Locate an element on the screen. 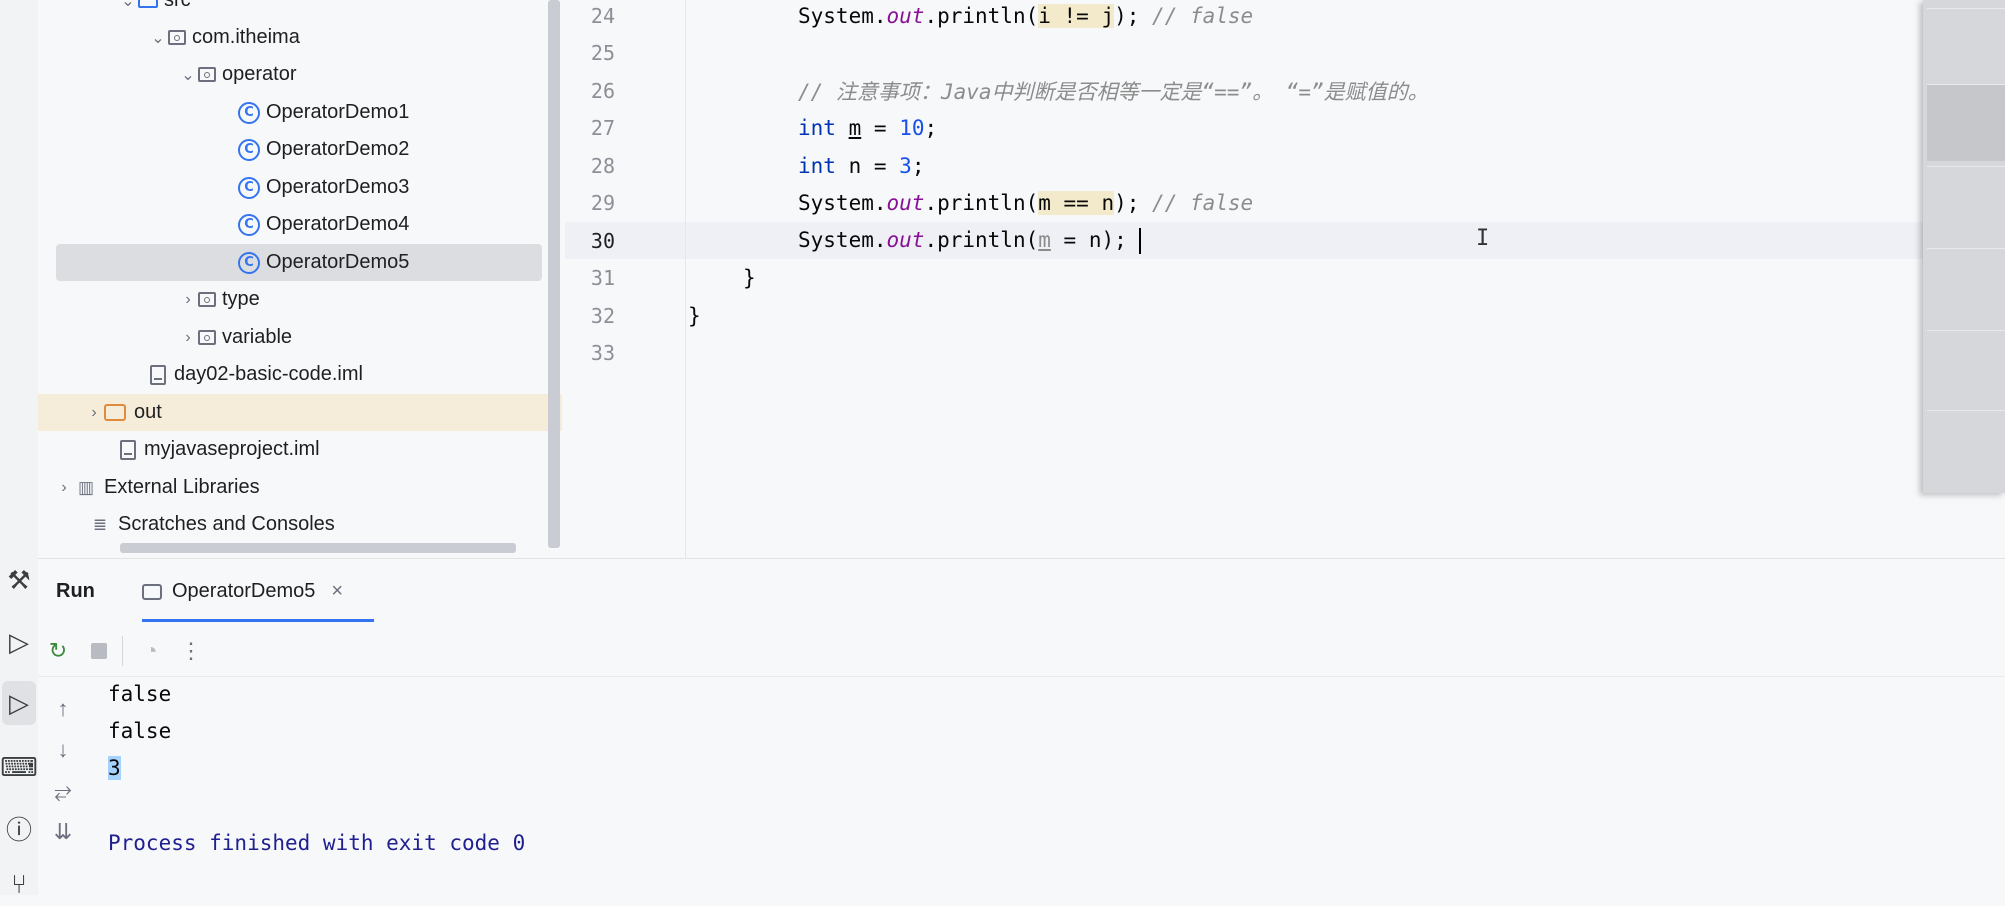  line-code: System.out.println(m == n); // false is located at coordinates (1026, 202).